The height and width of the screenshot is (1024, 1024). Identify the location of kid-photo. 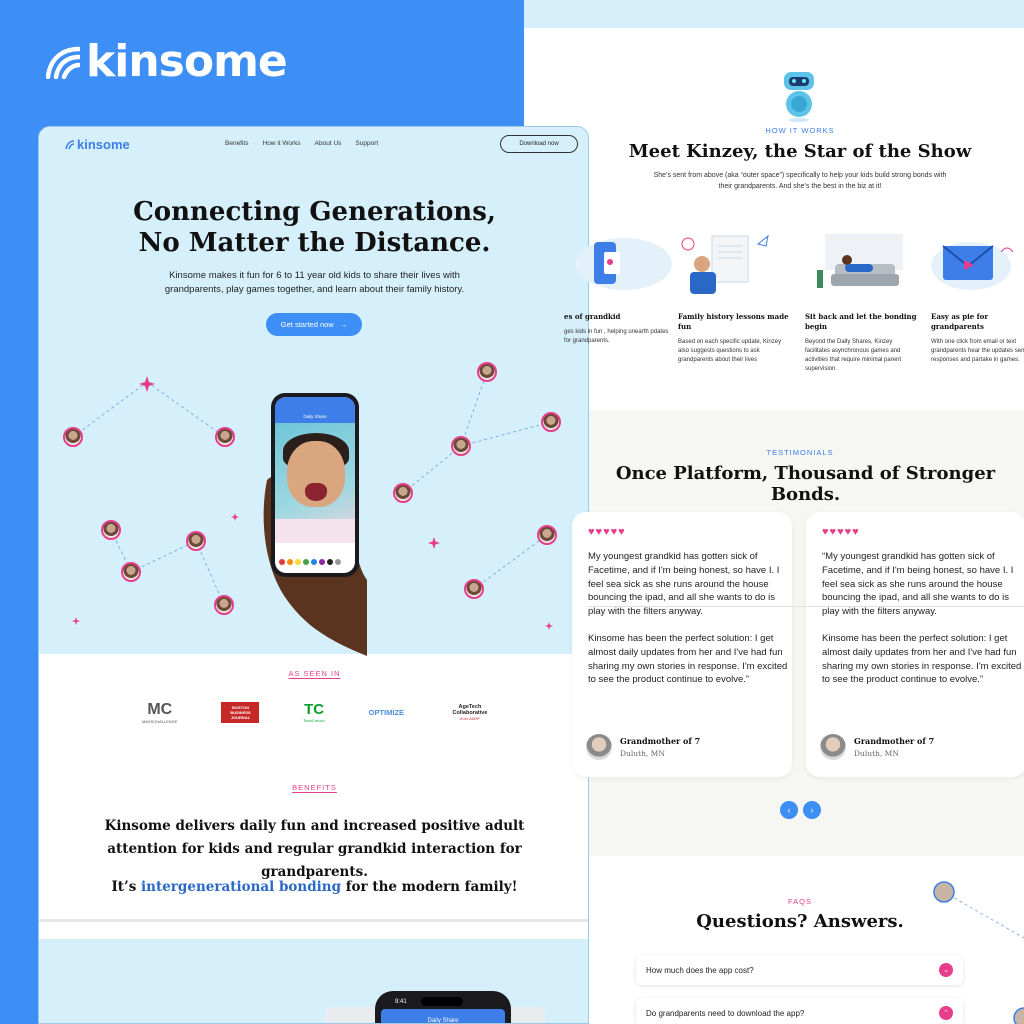
(315, 483).